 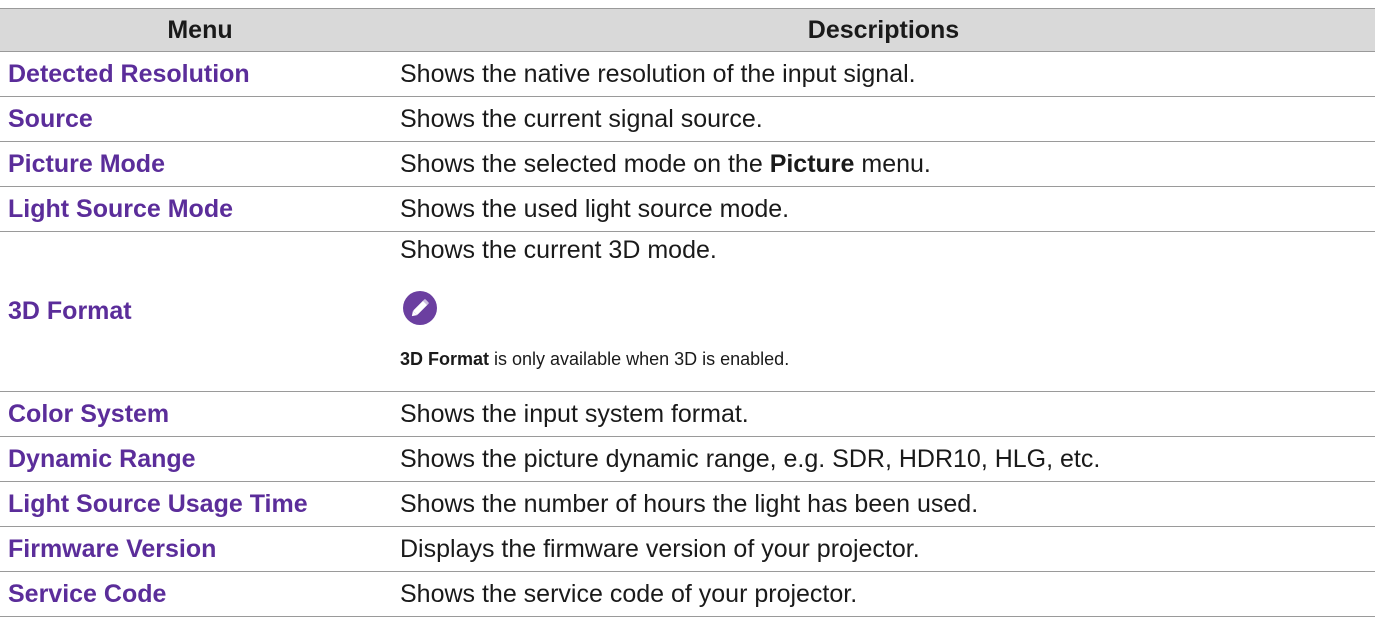 I want to click on menu-3d-format: 3D Format, so click(x=196, y=311).